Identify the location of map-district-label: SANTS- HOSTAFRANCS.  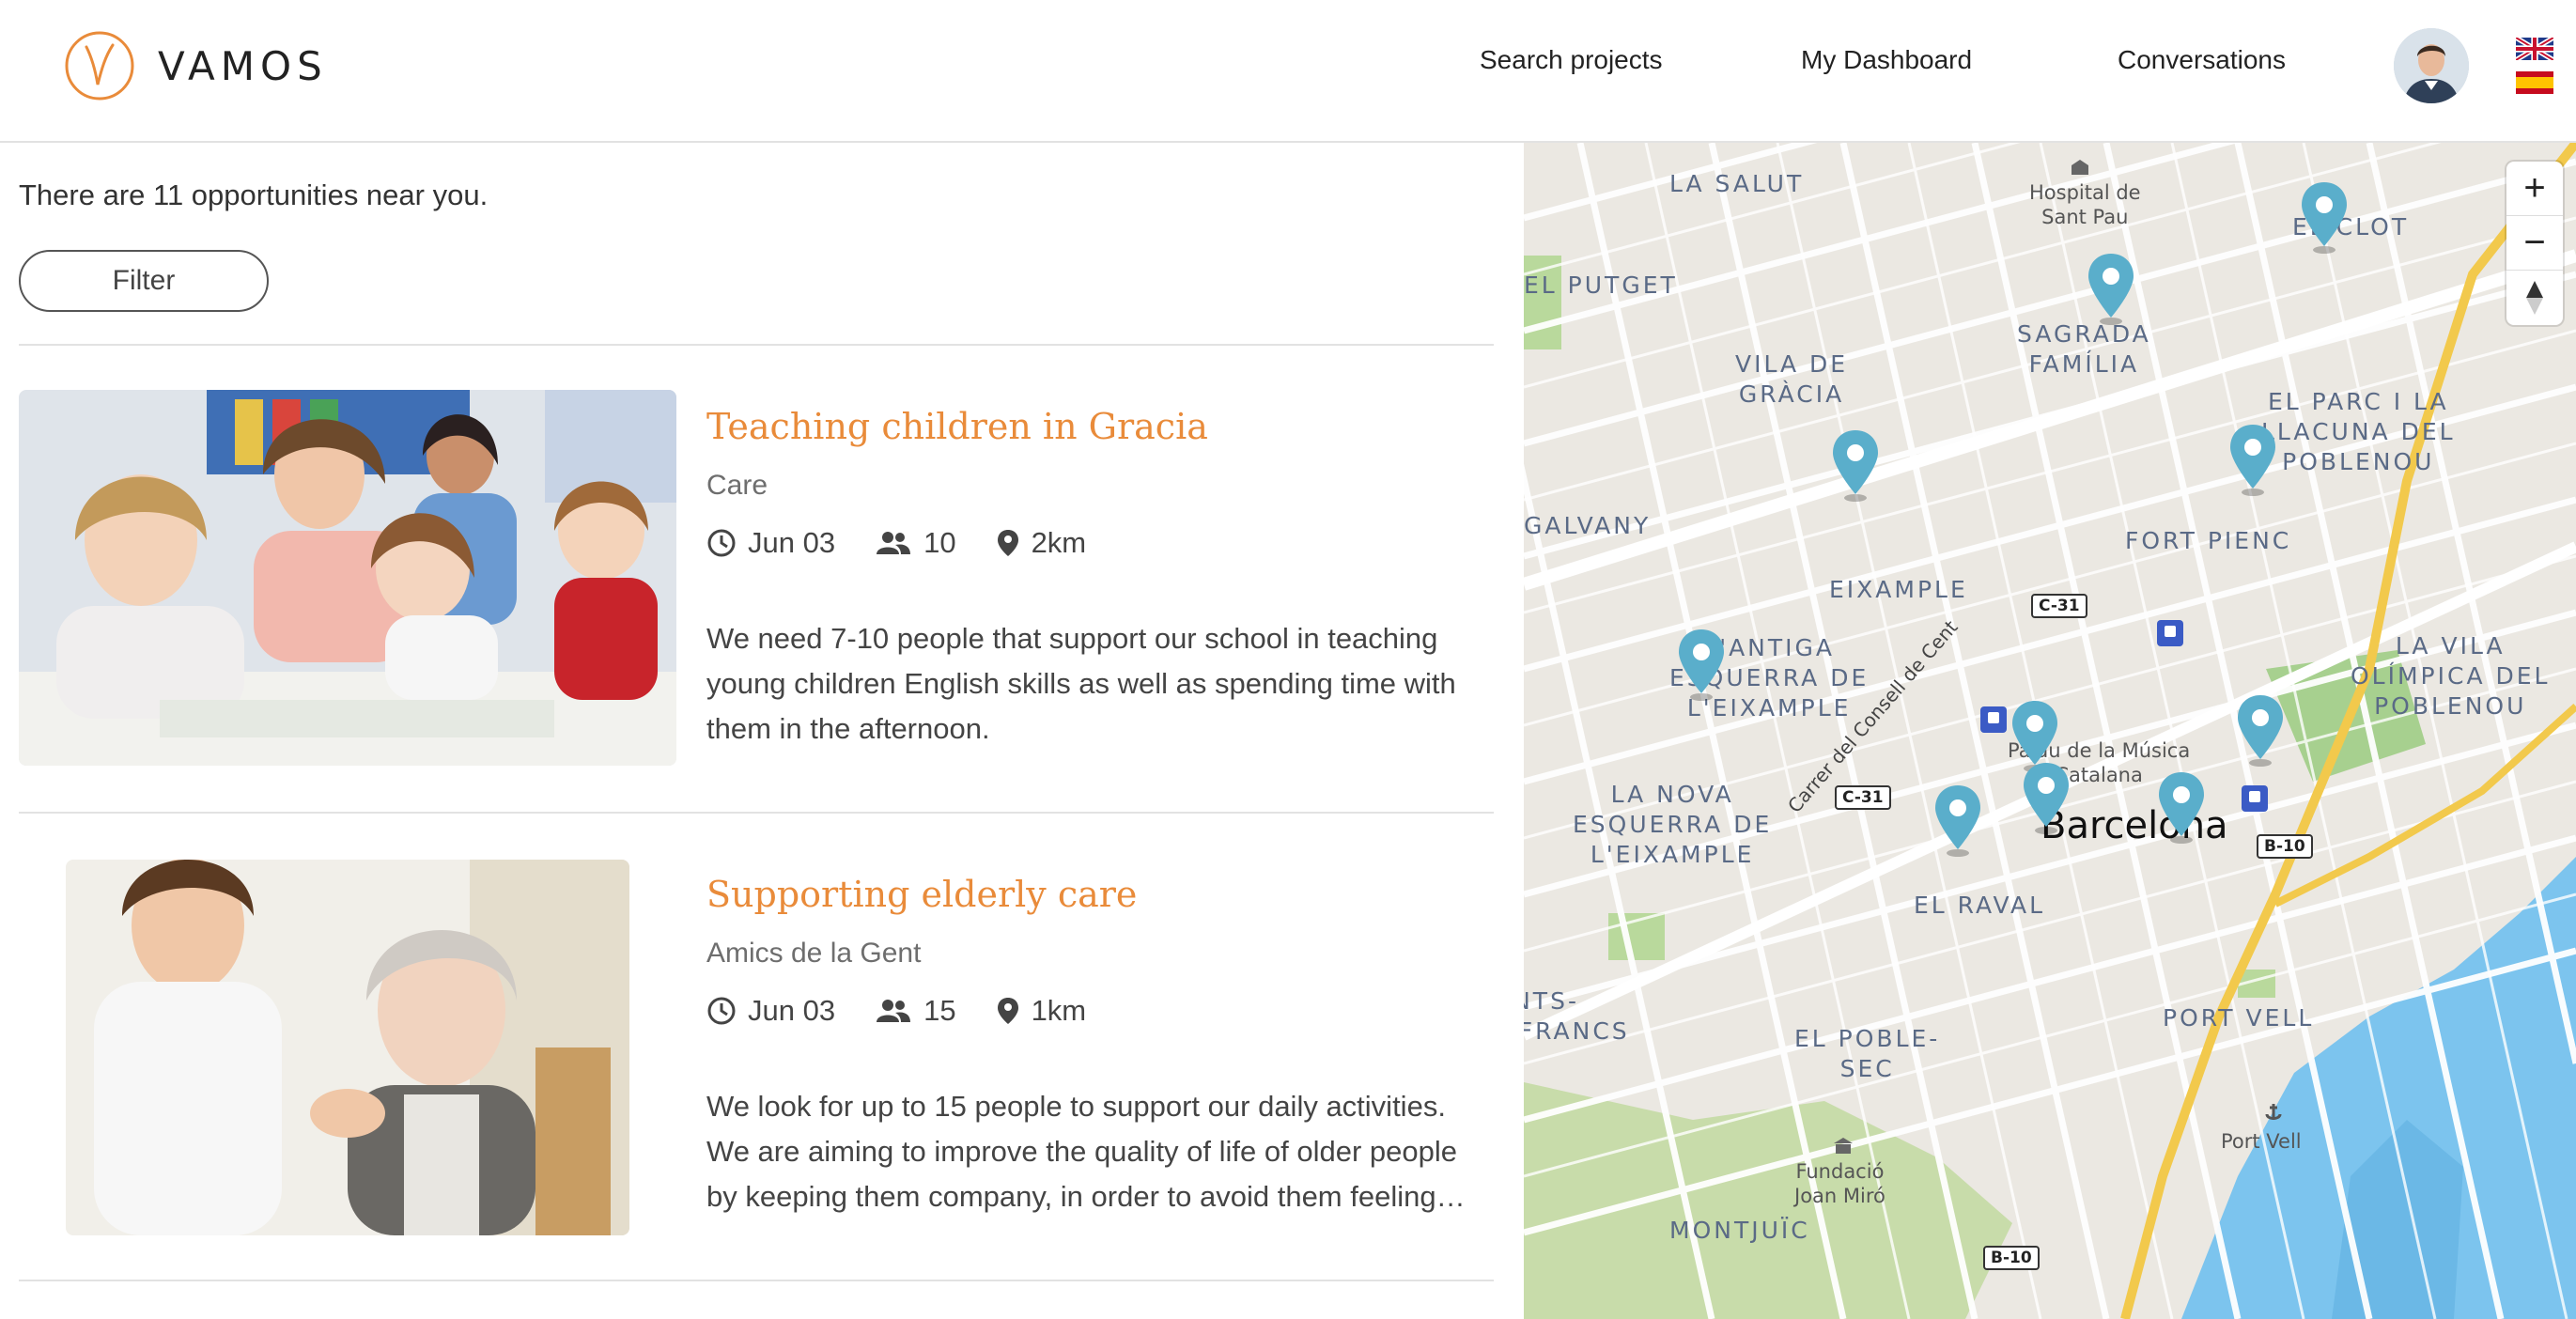
(1577, 1016).